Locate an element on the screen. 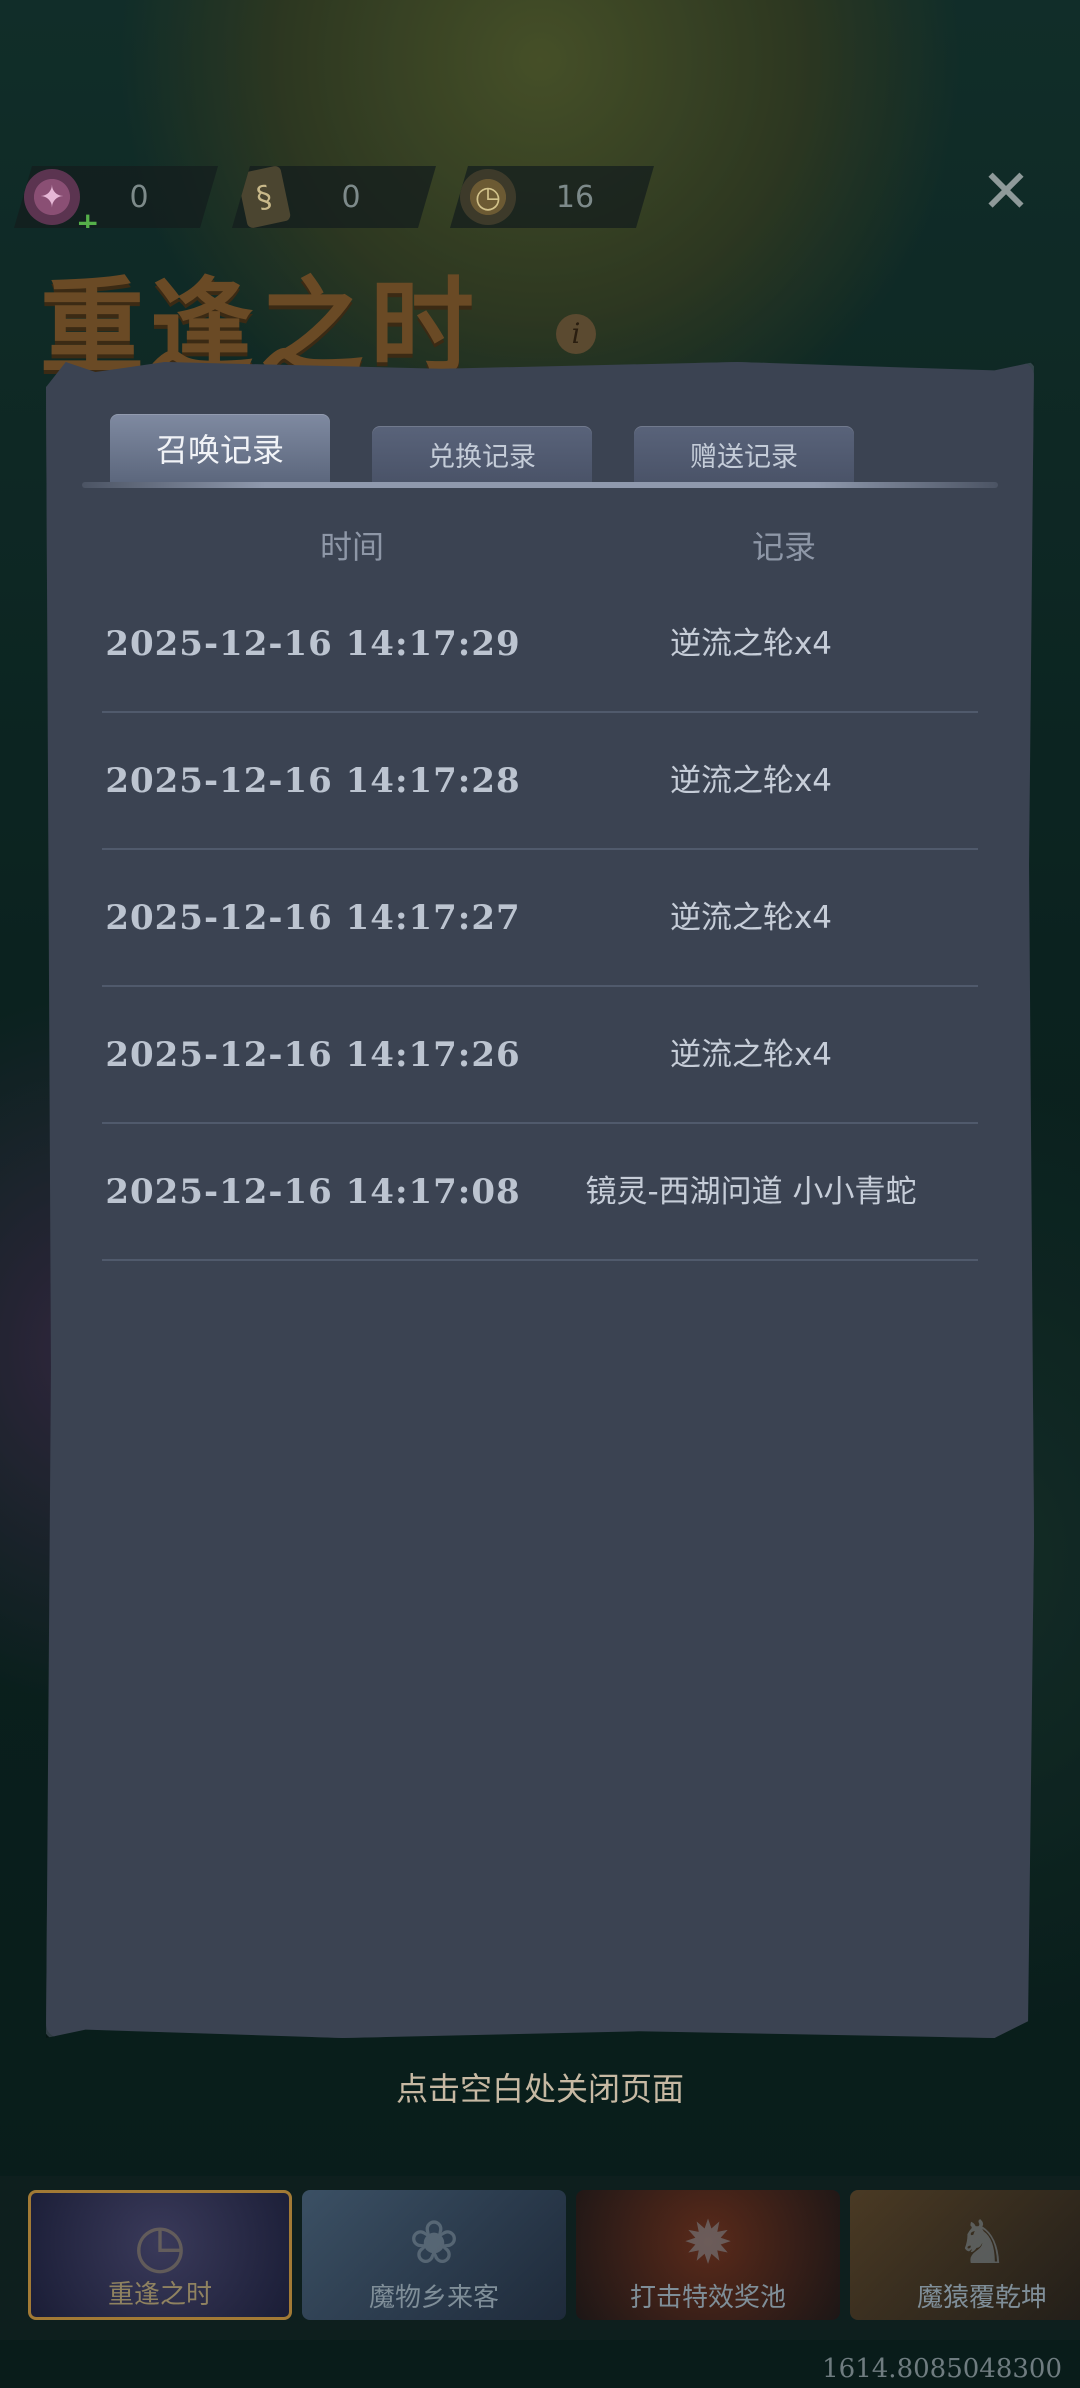 This screenshot has height=2388, width=1080. banner-reunion: ◷ 重逢之时 is located at coordinates (160, 2255).